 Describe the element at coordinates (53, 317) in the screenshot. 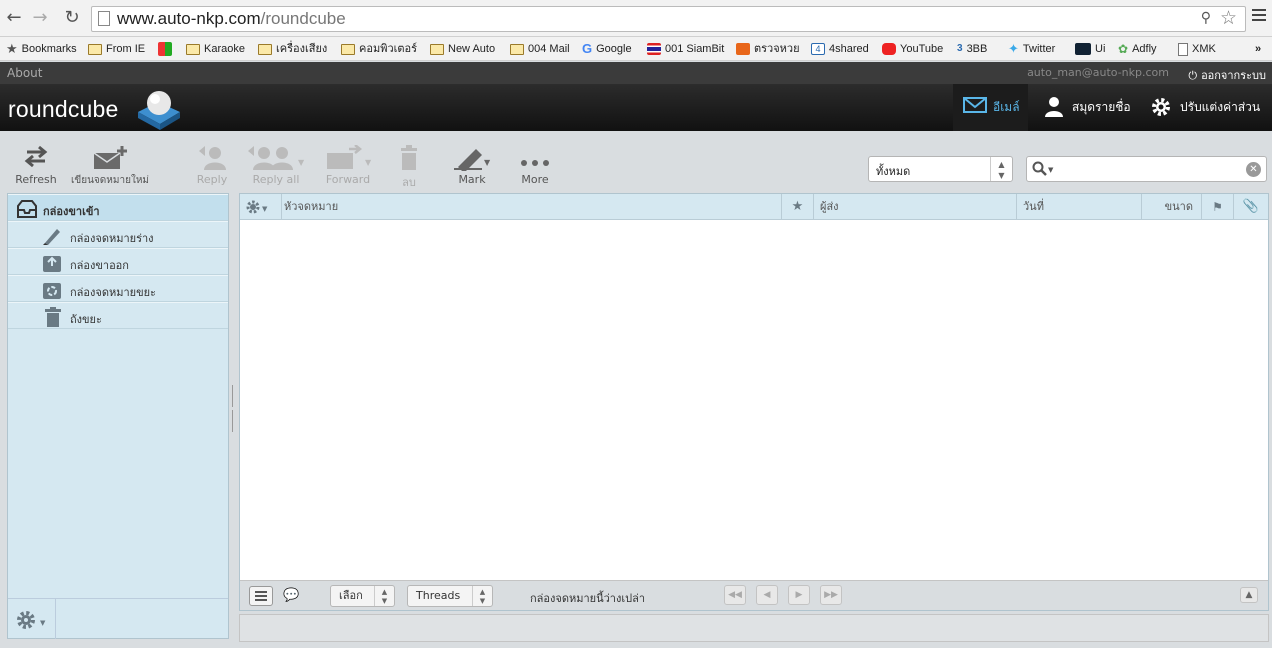

I see `trash-icon` at that location.